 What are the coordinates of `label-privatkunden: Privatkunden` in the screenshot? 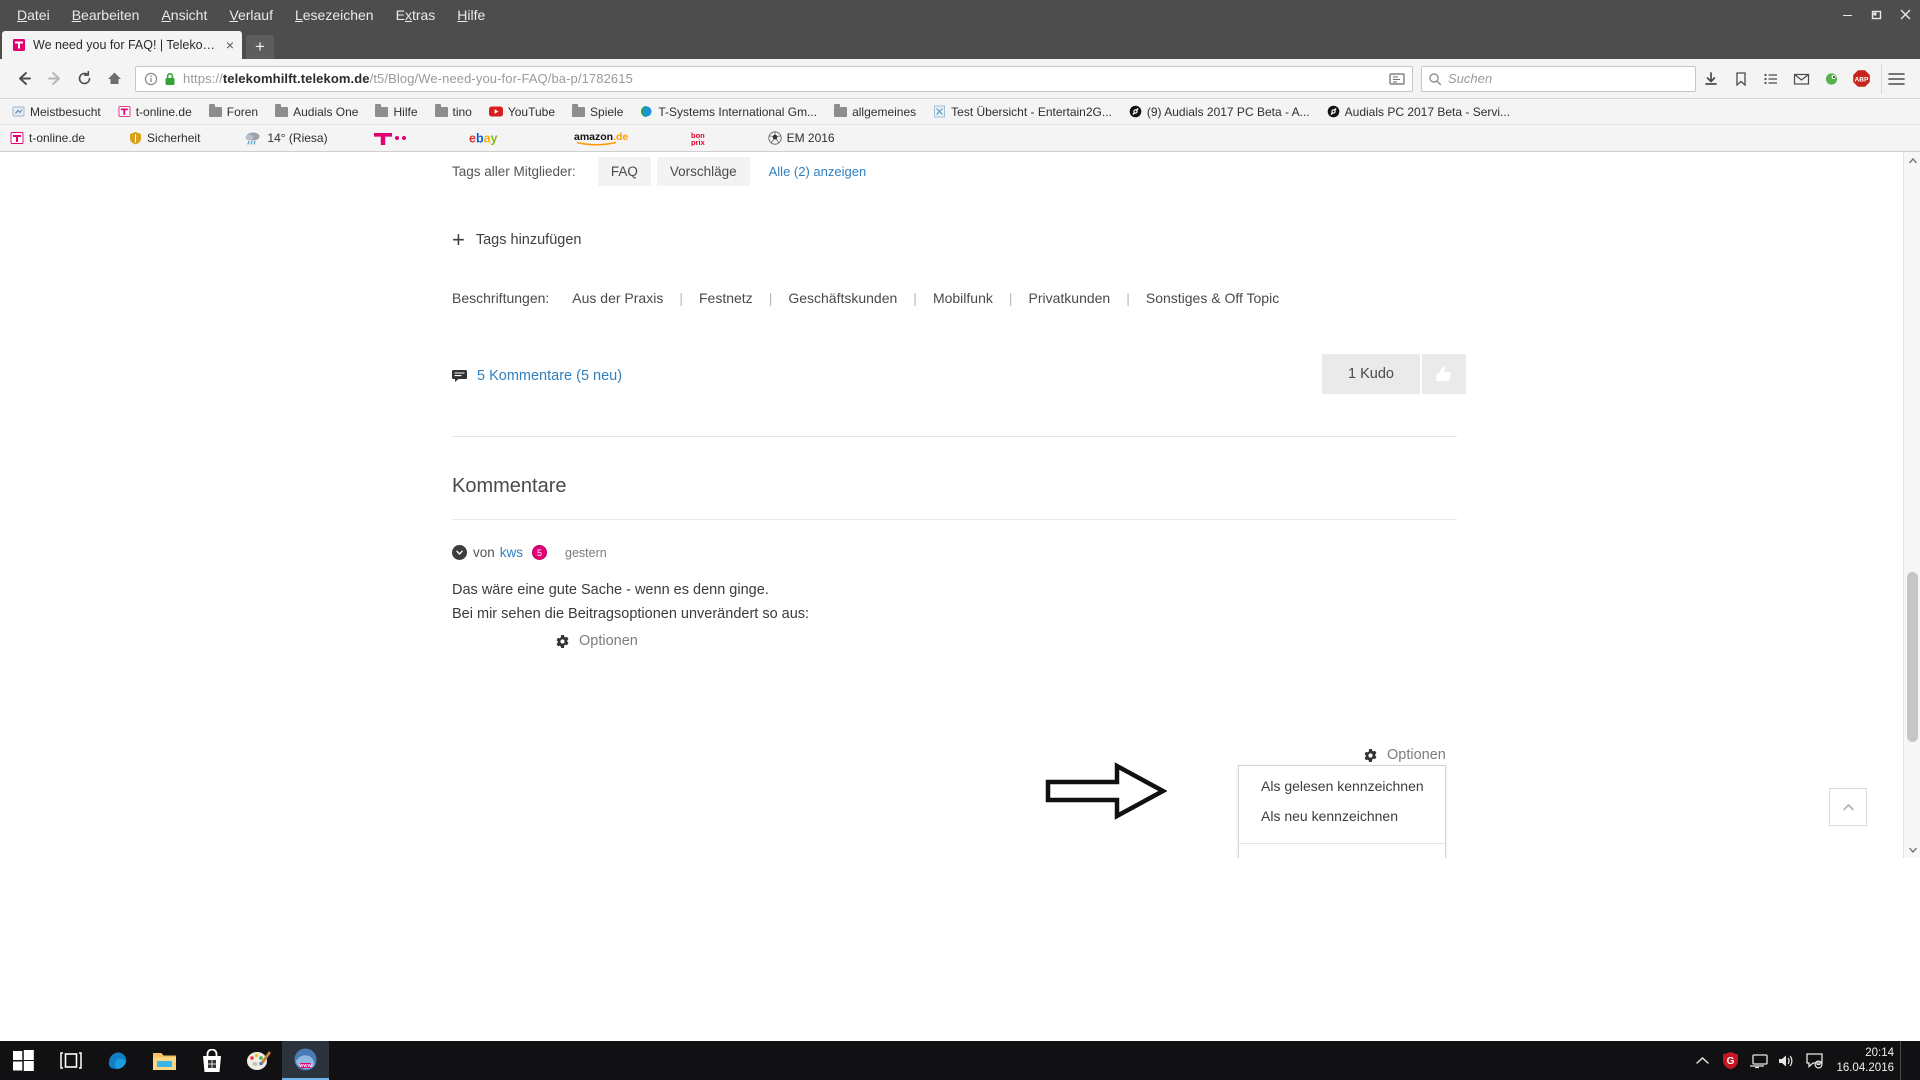 It's located at (1070, 298).